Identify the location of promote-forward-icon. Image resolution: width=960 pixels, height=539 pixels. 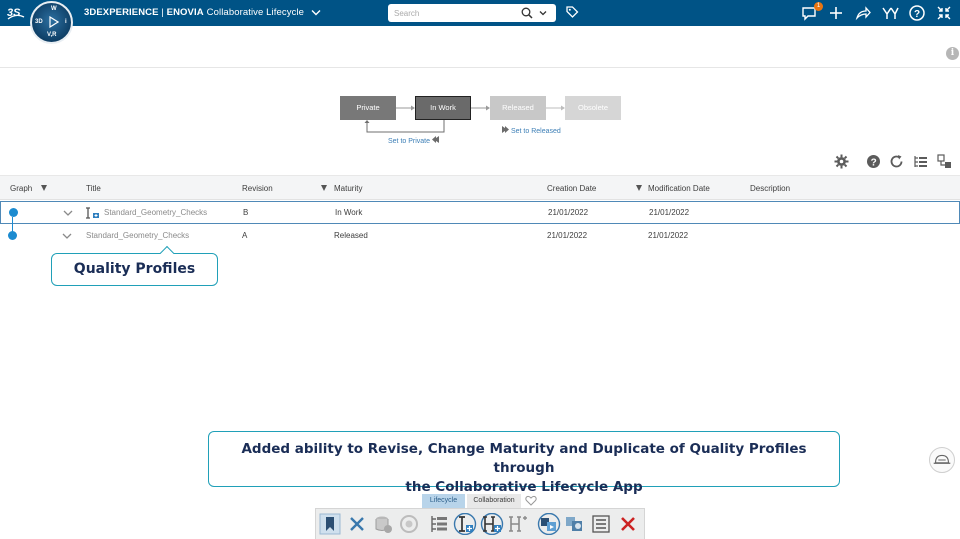
(505, 129).